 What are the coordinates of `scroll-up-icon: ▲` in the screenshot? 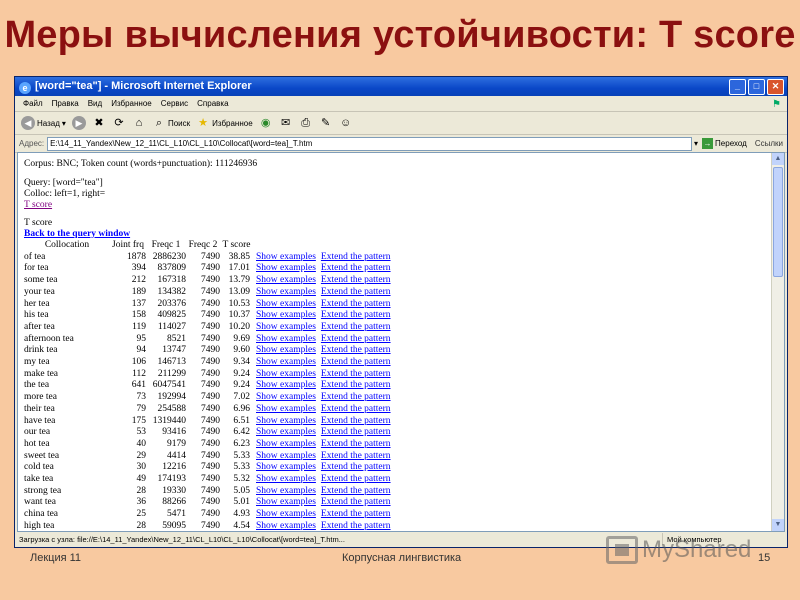 It's located at (778, 159).